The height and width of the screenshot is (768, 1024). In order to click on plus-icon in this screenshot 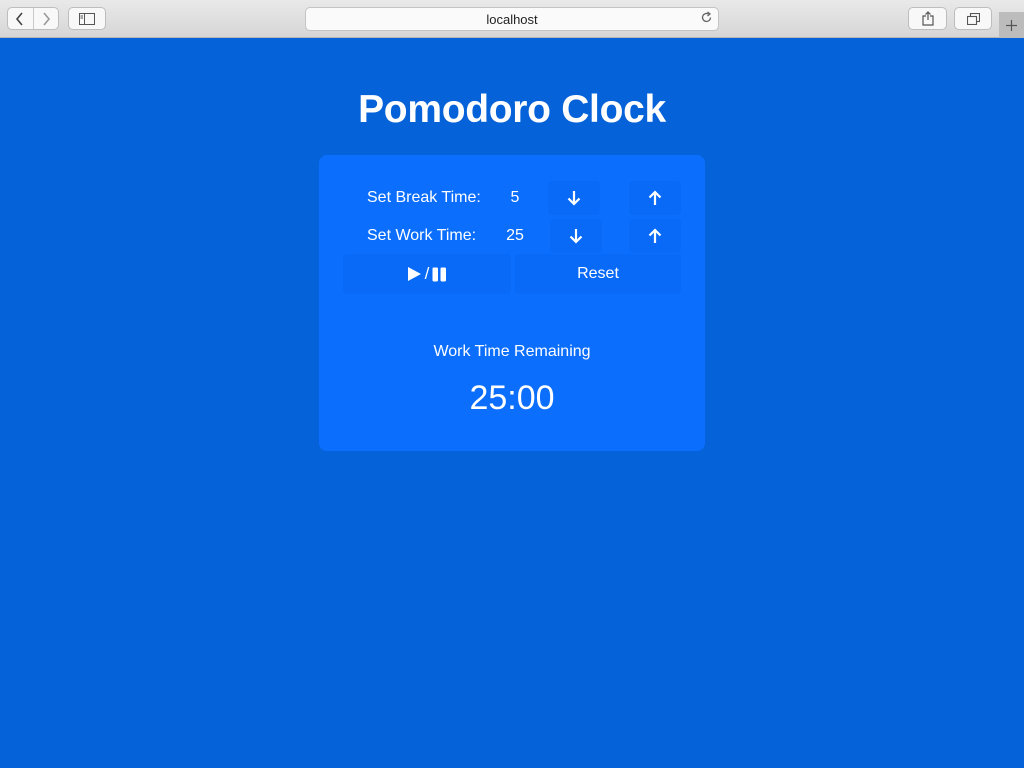, I will do `click(1011, 25)`.